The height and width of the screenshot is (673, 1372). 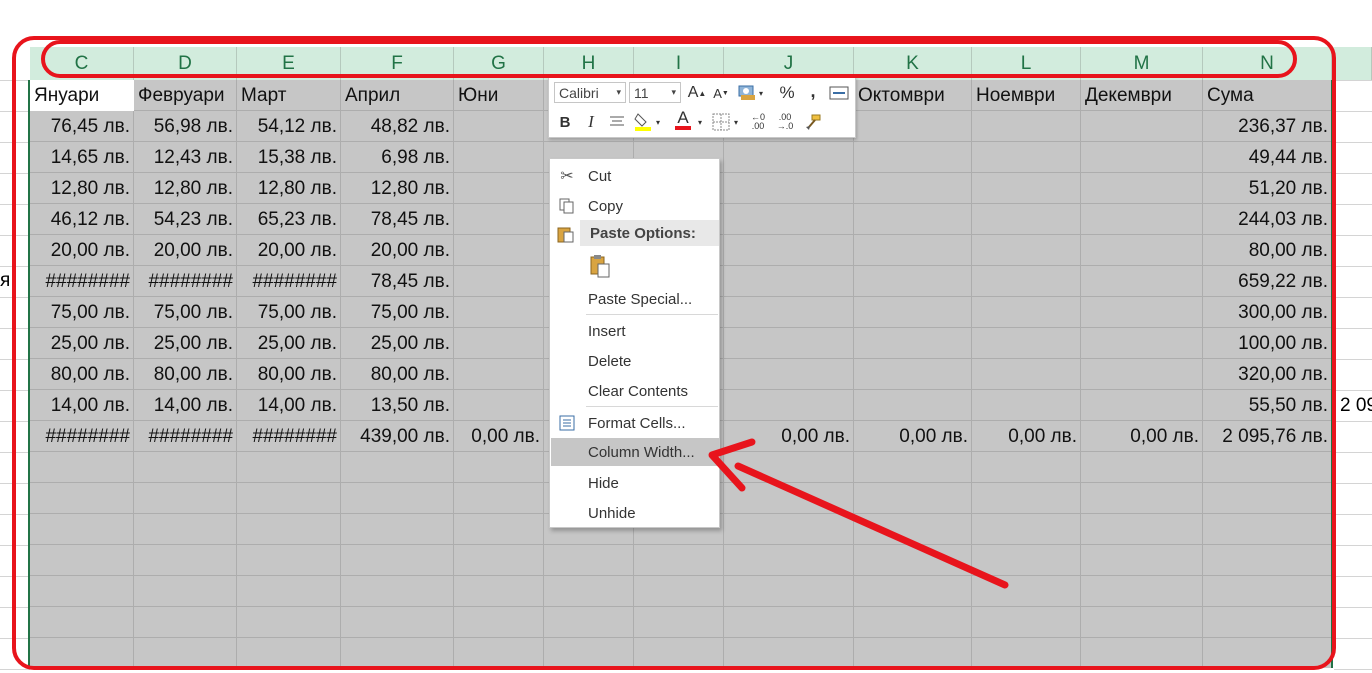 What do you see at coordinates (1352, 63) in the screenshot?
I see `column-header-overflow` at bounding box center [1352, 63].